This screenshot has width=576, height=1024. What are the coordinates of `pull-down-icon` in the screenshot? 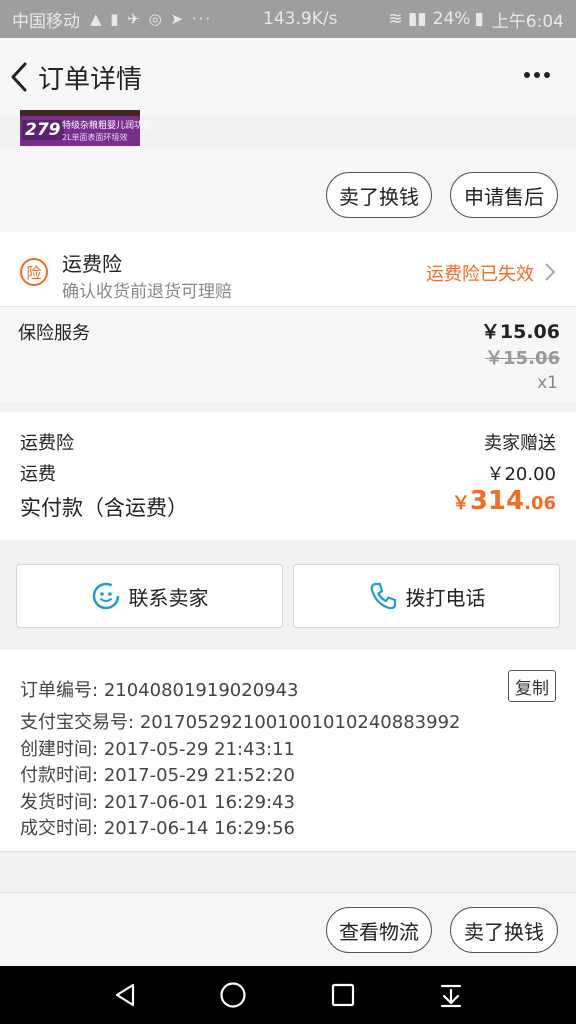 It's located at (451, 996).